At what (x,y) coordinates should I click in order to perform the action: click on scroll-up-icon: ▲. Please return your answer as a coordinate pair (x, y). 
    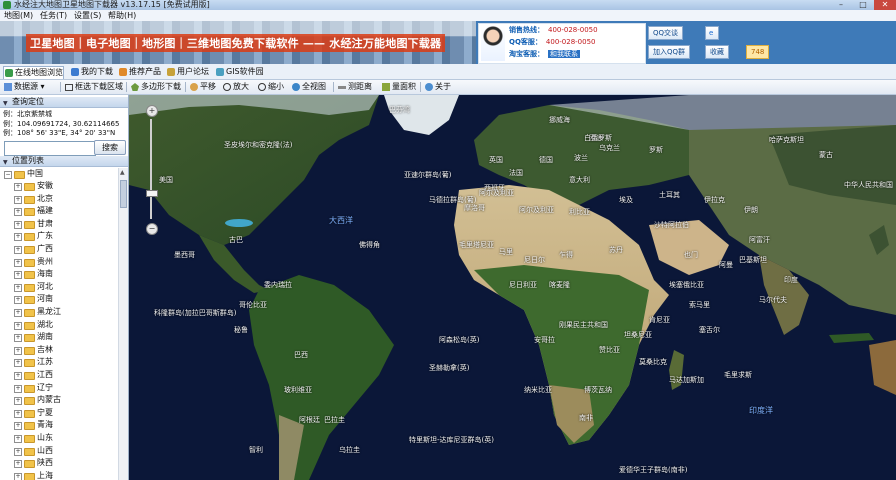
    Looking at the image, I should click on (122, 172).